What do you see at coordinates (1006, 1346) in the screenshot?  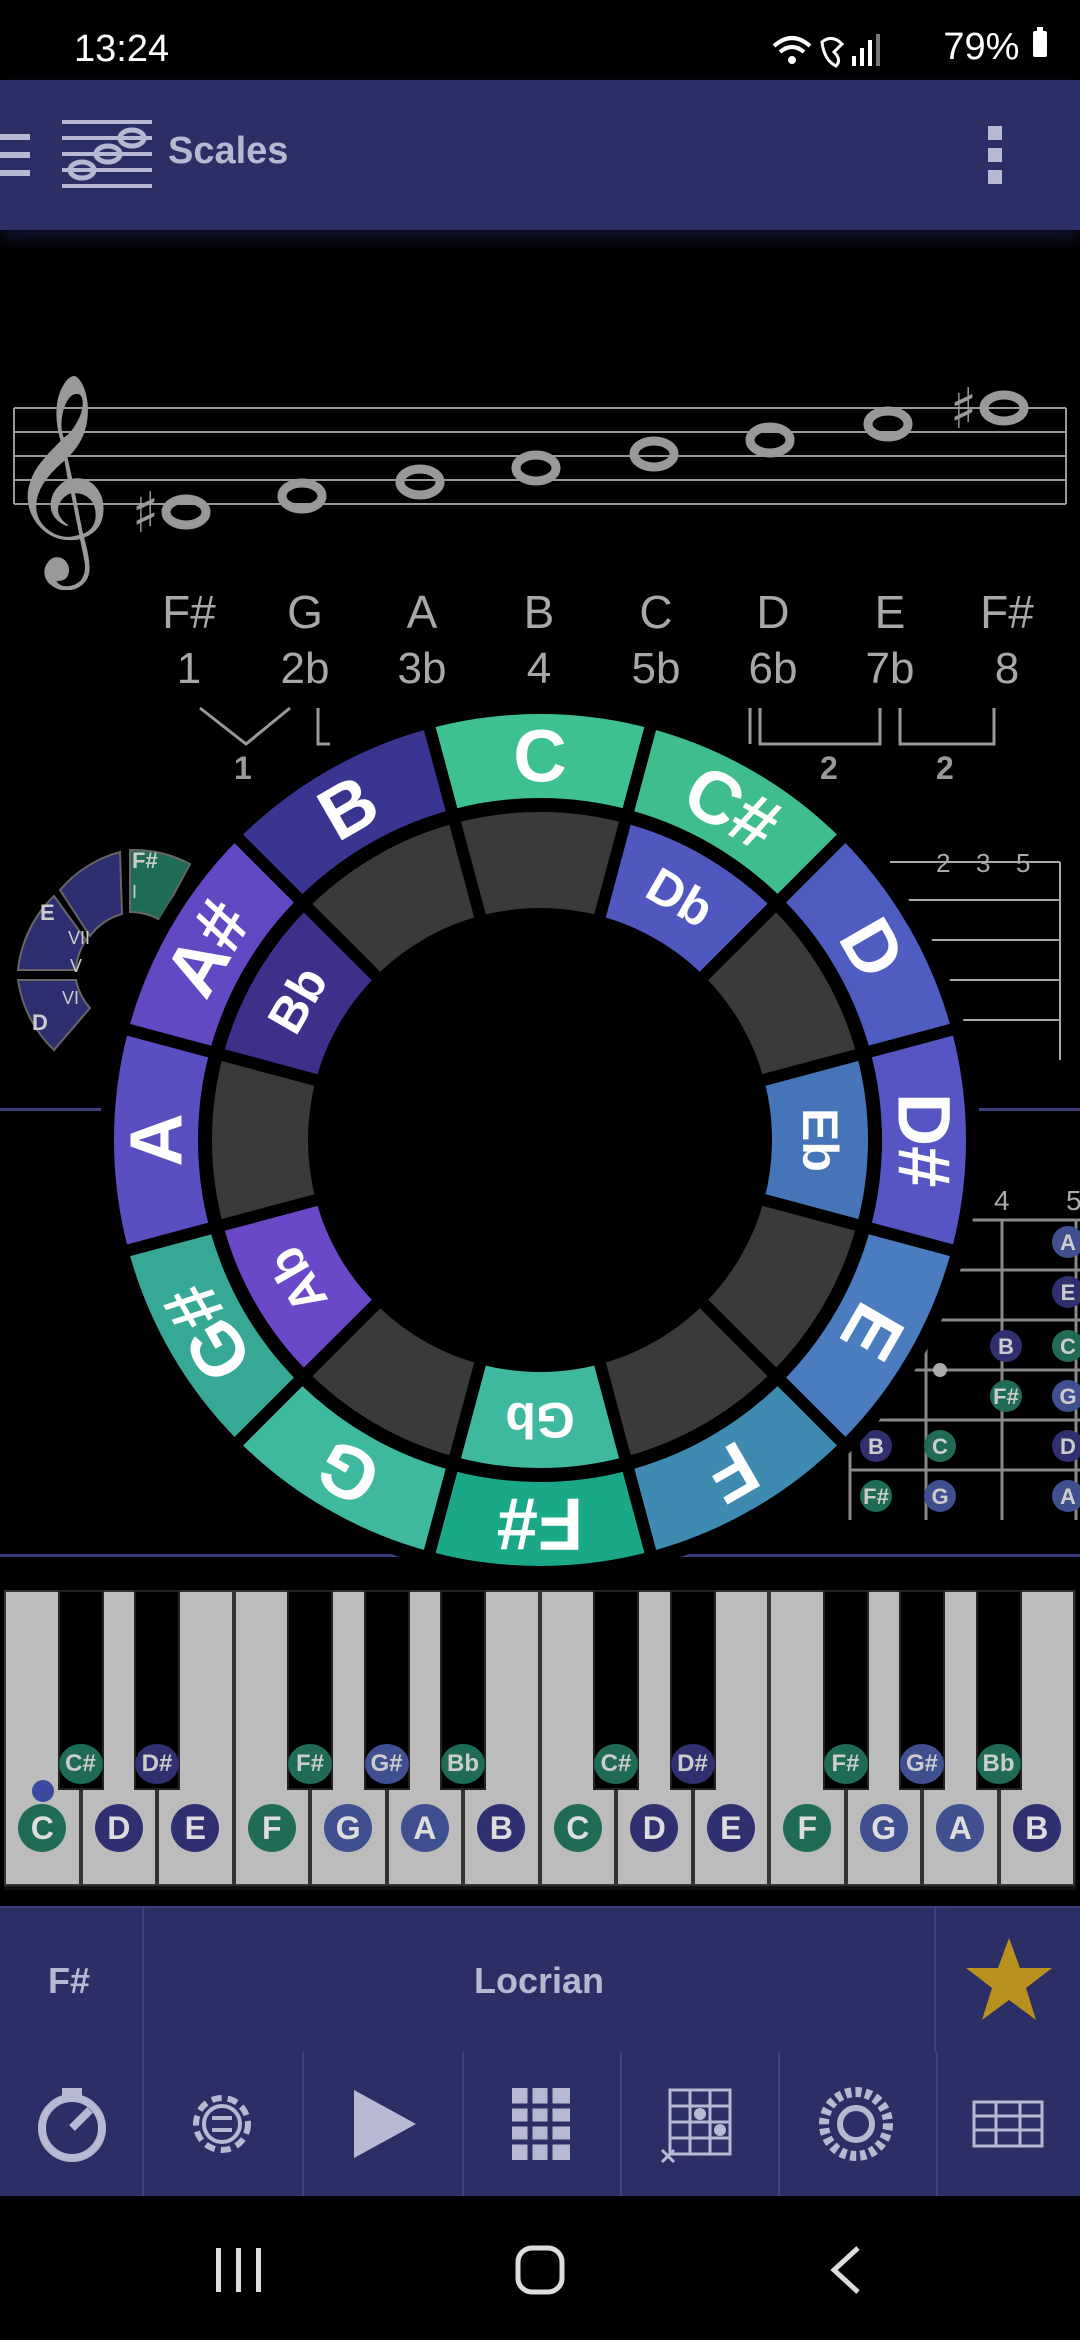 I see `fret-note: B` at bounding box center [1006, 1346].